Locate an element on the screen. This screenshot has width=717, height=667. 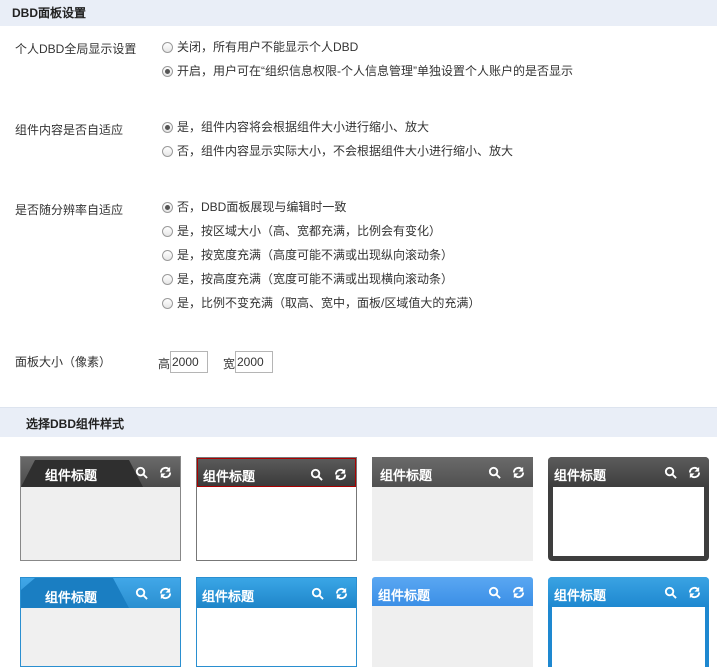
widget-style-light-blue: 组件标题 is located at coordinates (452, 622).